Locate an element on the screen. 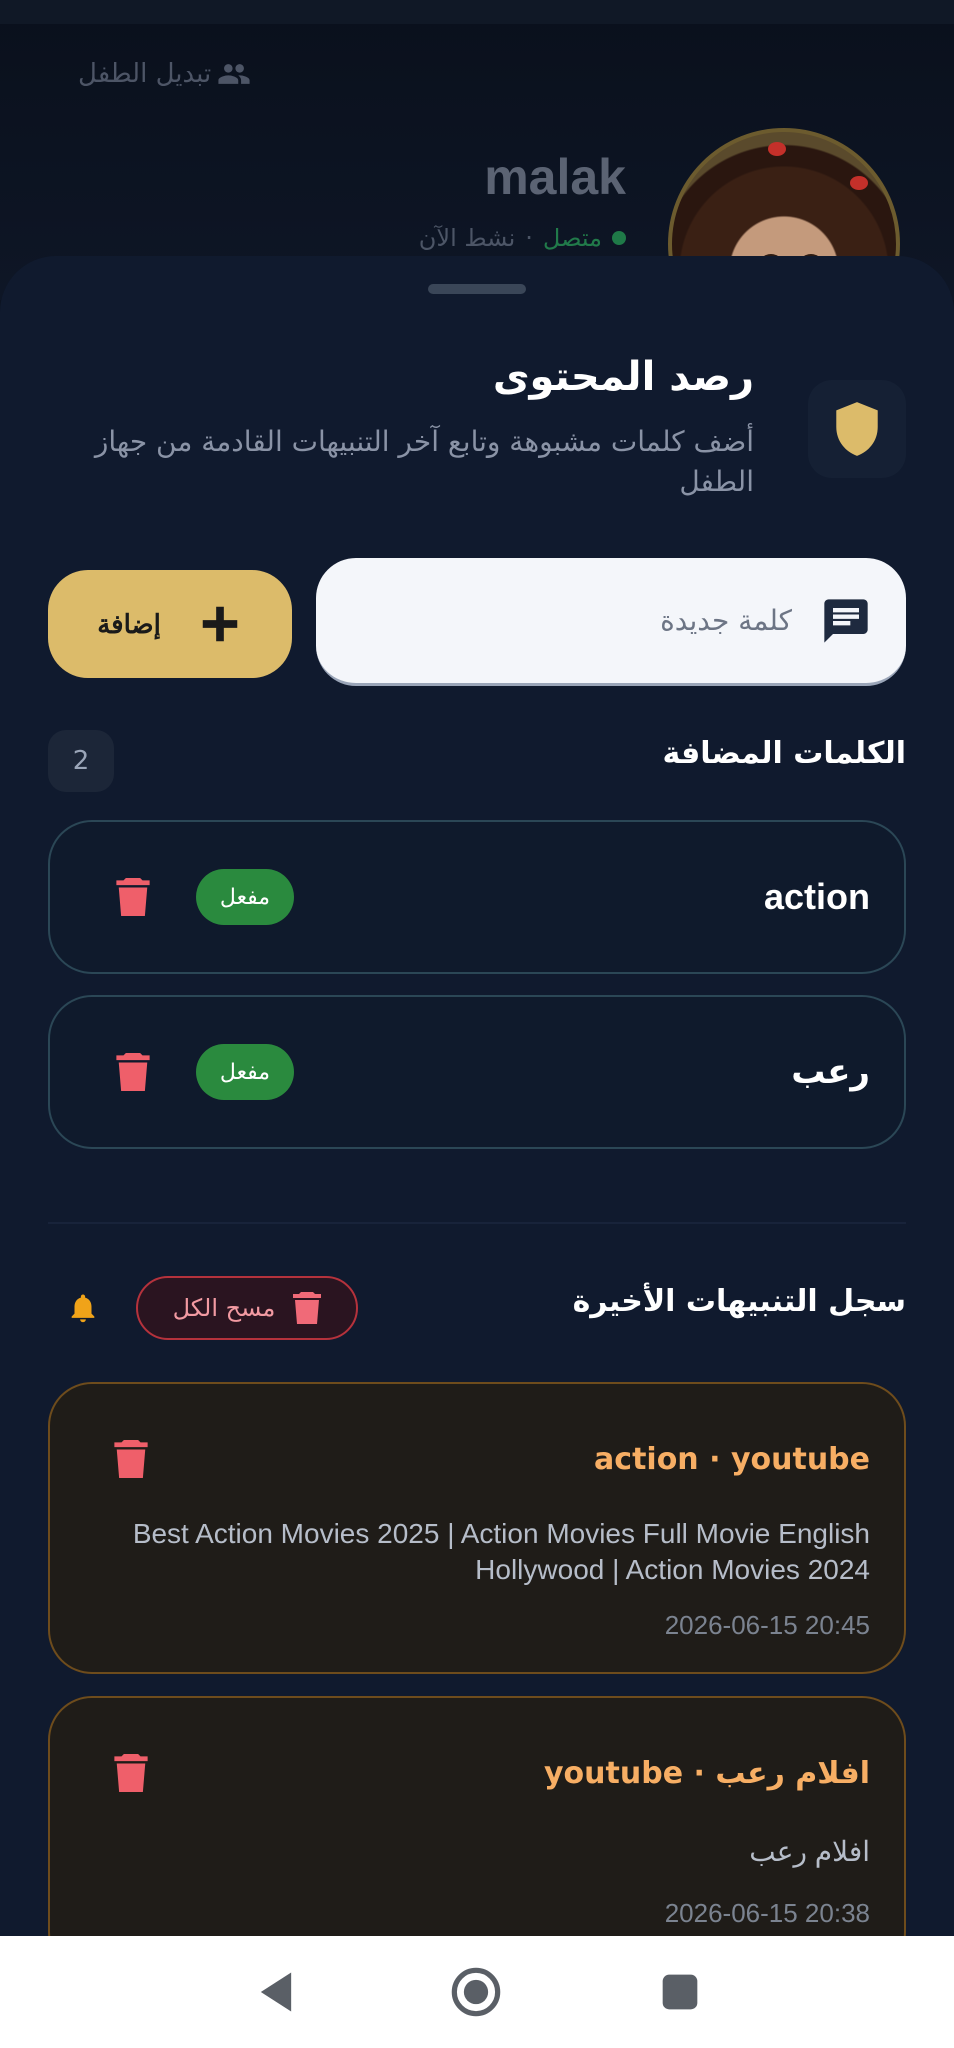 Image resolution: width=954 pixels, height=2048 pixels. add-word-label: إضافة is located at coordinates (129, 623).